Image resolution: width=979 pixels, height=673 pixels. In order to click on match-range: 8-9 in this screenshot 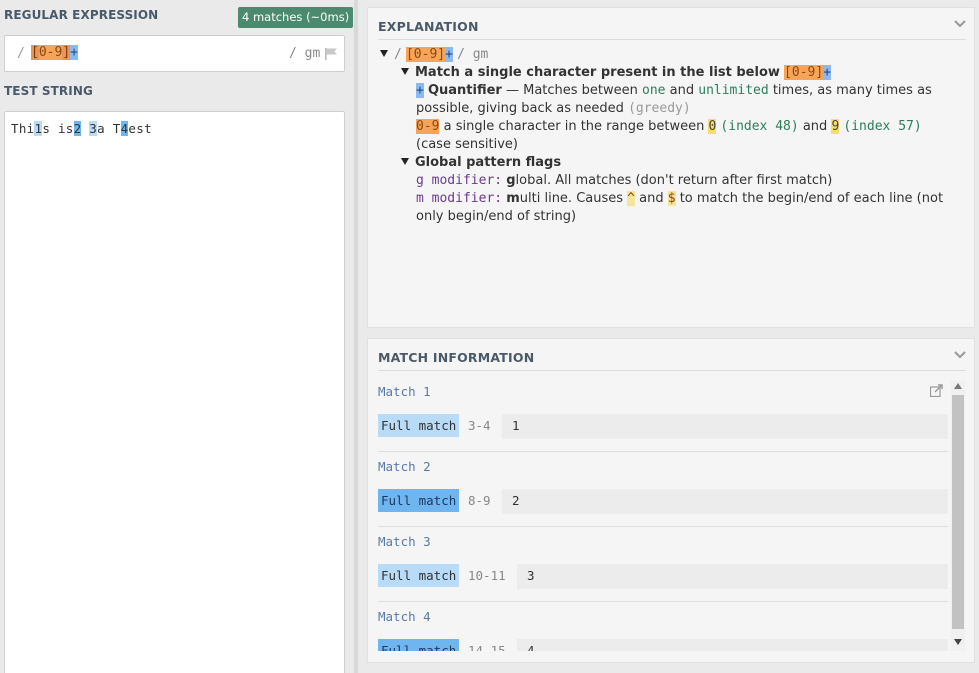, I will do `click(479, 500)`.